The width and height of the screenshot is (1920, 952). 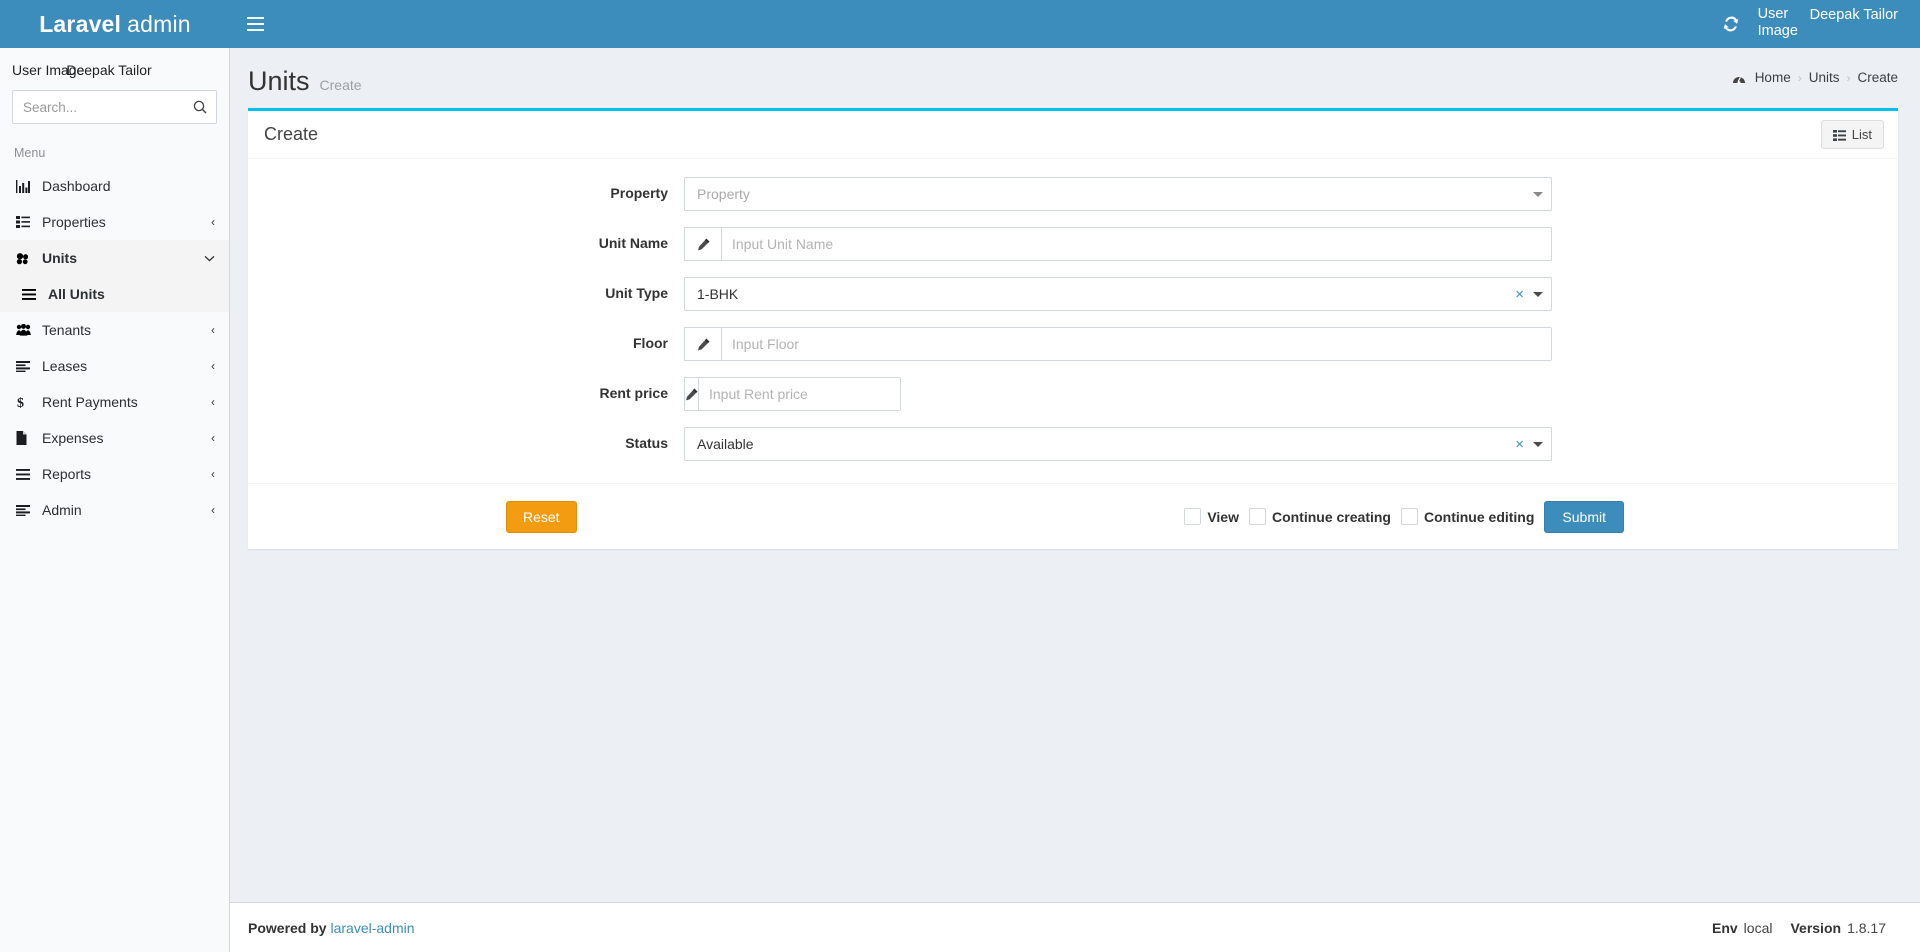 I want to click on sidebar-item-properties: Properties ‹, so click(x=114, y=222).